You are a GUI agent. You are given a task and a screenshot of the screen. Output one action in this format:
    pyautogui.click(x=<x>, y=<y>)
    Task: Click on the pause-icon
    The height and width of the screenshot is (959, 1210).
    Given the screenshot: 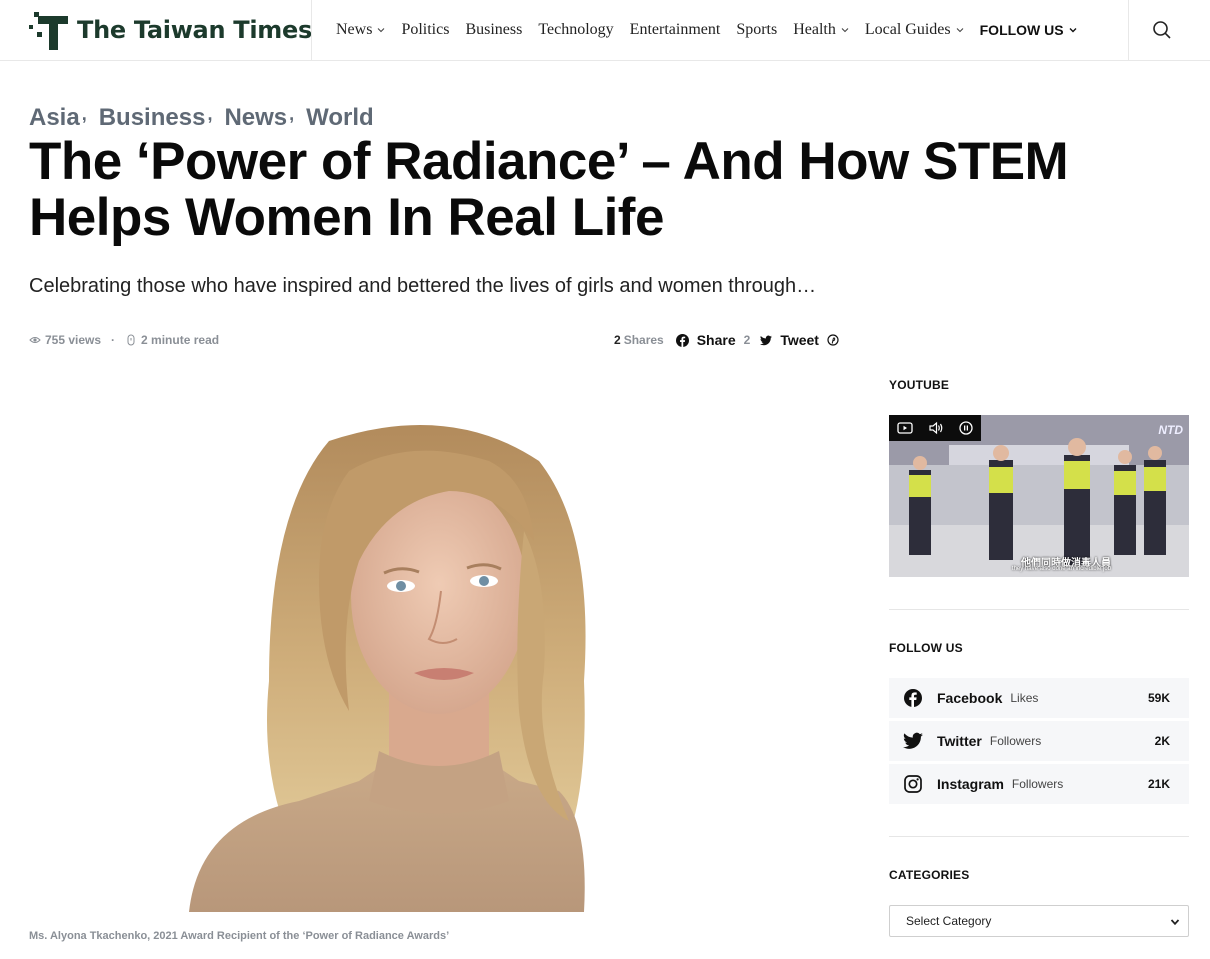 What is the action you would take?
    pyautogui.click(x=966, y=428)
    